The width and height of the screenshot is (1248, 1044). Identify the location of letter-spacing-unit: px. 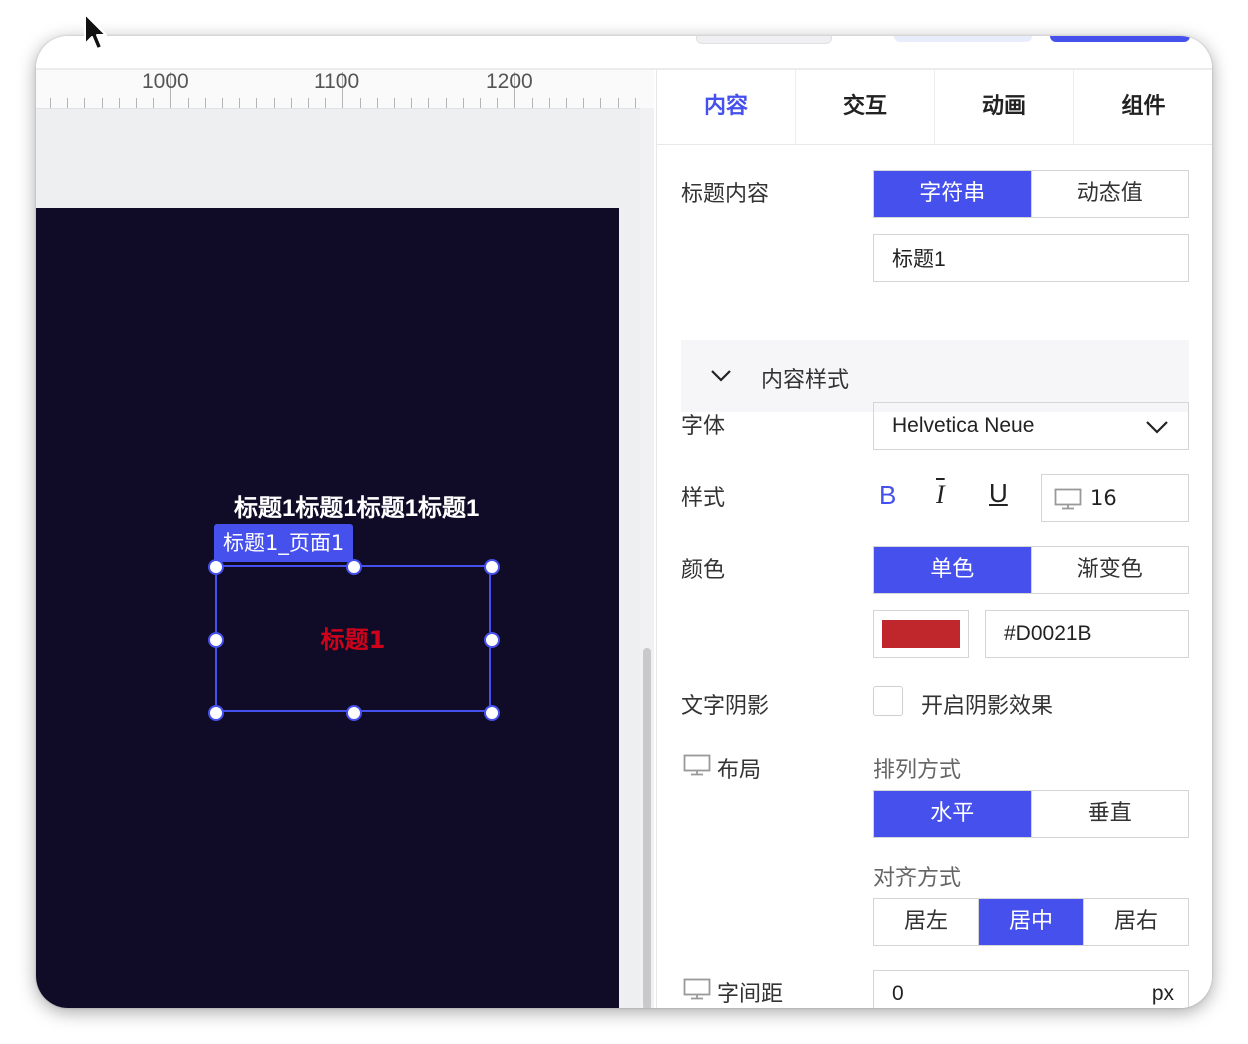
(1162, 993).